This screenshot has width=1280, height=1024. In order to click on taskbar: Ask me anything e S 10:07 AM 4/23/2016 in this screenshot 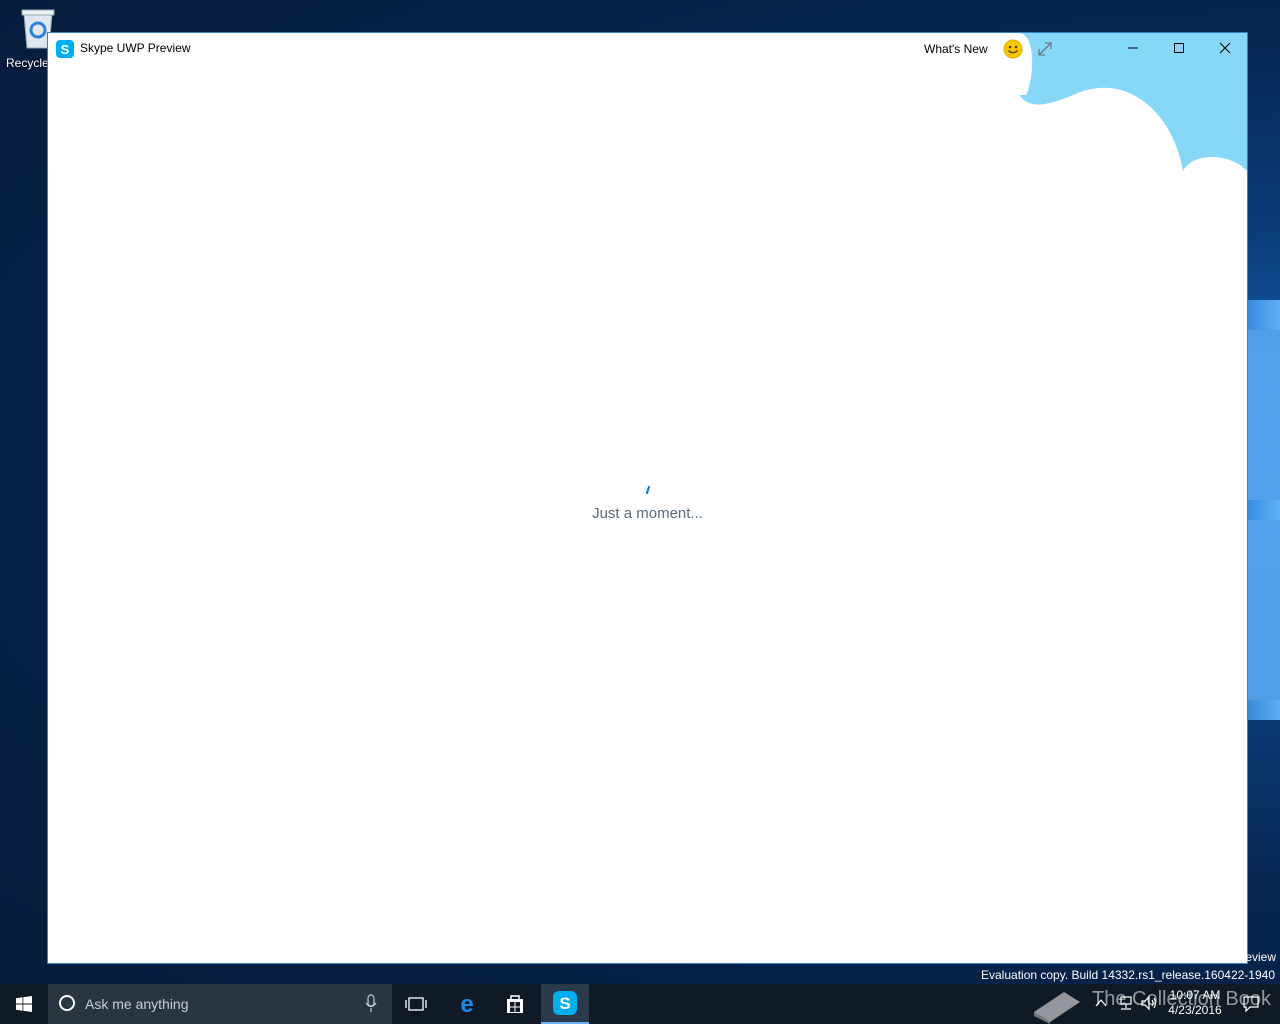, I will do `click(640, 1004)`.